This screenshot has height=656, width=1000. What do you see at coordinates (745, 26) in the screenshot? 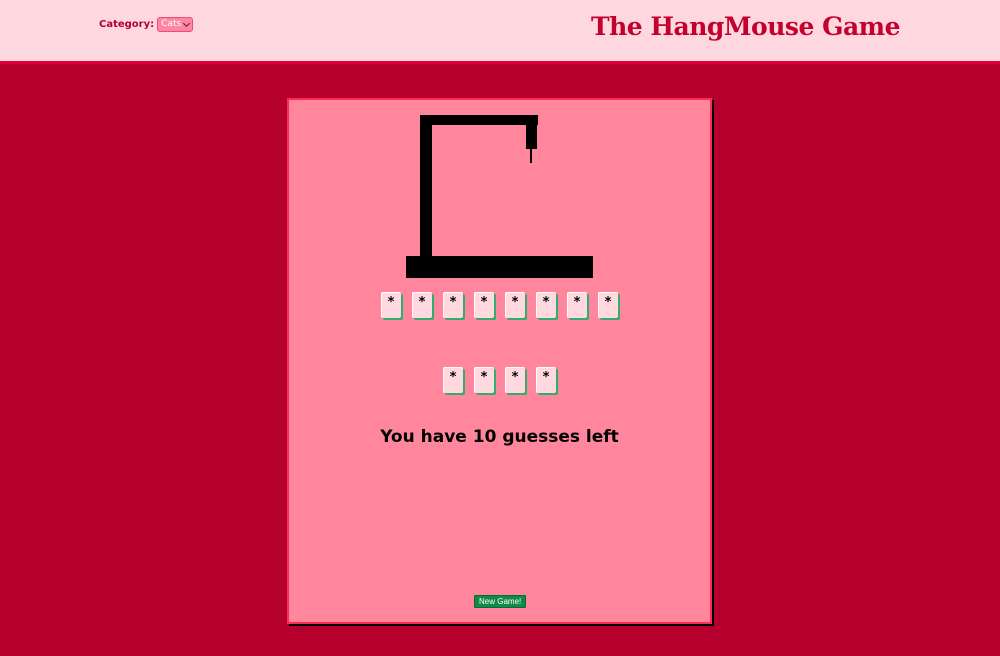
I see `page-title: The HangMouse Game` at bounding box center [745, 26].